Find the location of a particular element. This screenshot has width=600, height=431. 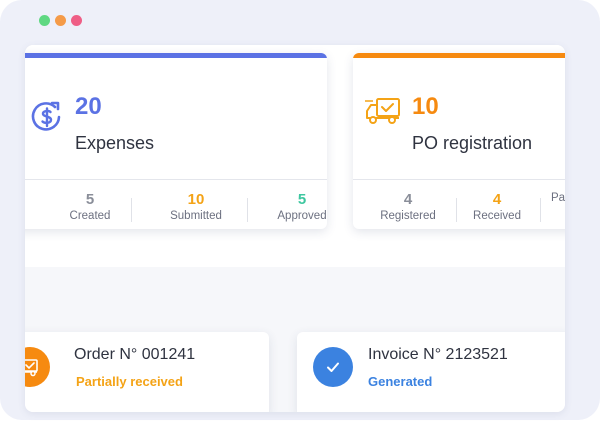

po-title: PO registration is located at coordinates (472, 143).